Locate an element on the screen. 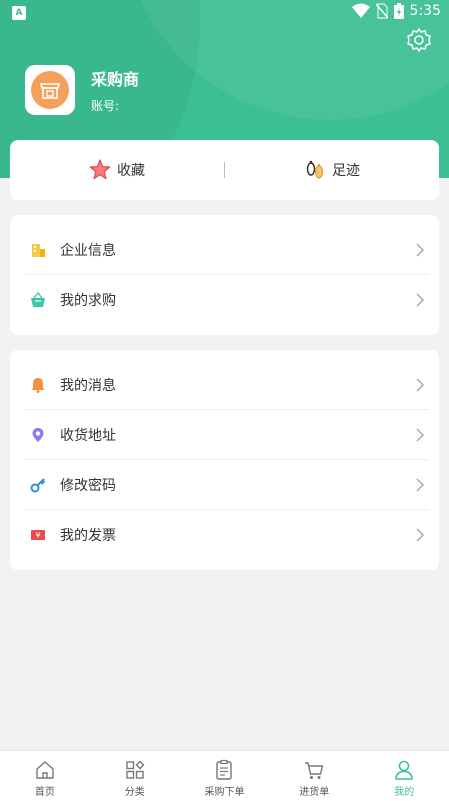 Image resolution: width=449 pixels, height=801 pixels. tab-category: 分类 is located at coordinates (135, 776).